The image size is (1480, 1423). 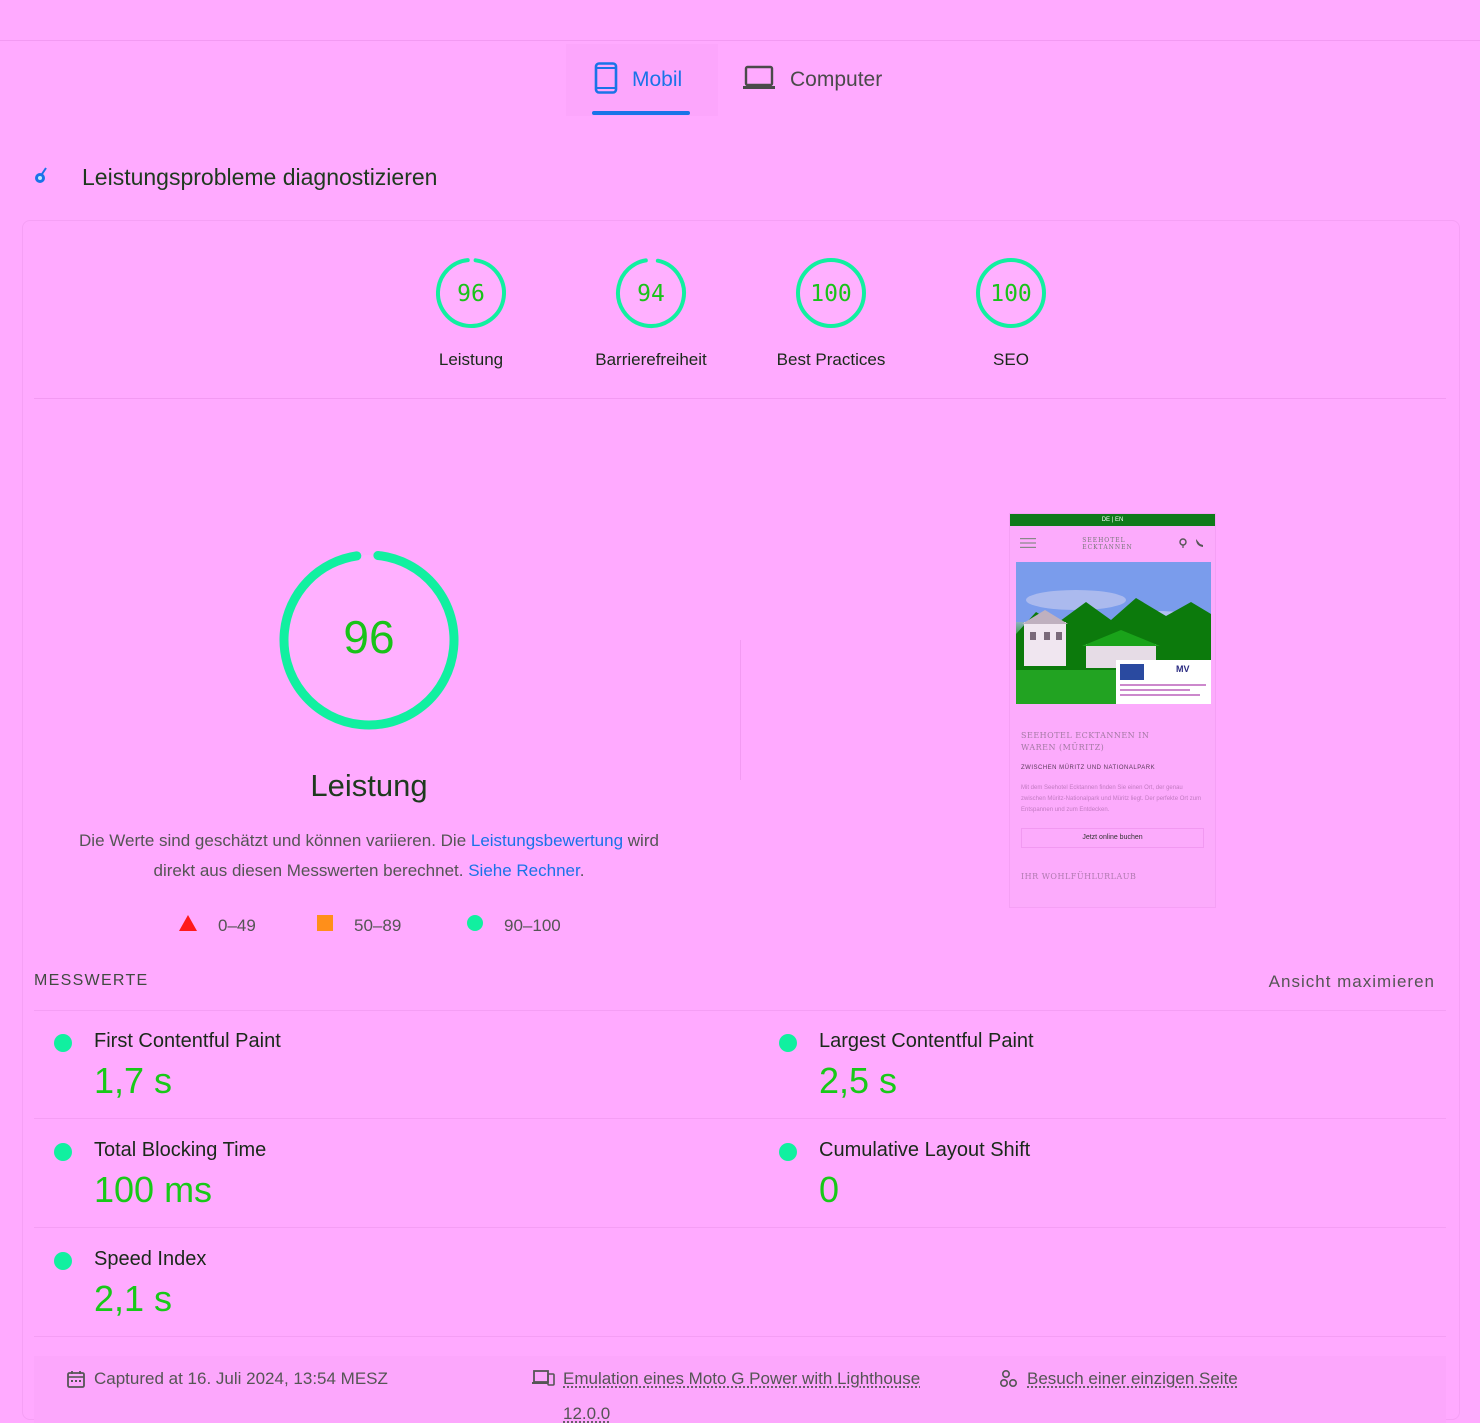 I want to click on section-heading: Leistungsprobleme diagnostizieren, so click(x=233, y=177).